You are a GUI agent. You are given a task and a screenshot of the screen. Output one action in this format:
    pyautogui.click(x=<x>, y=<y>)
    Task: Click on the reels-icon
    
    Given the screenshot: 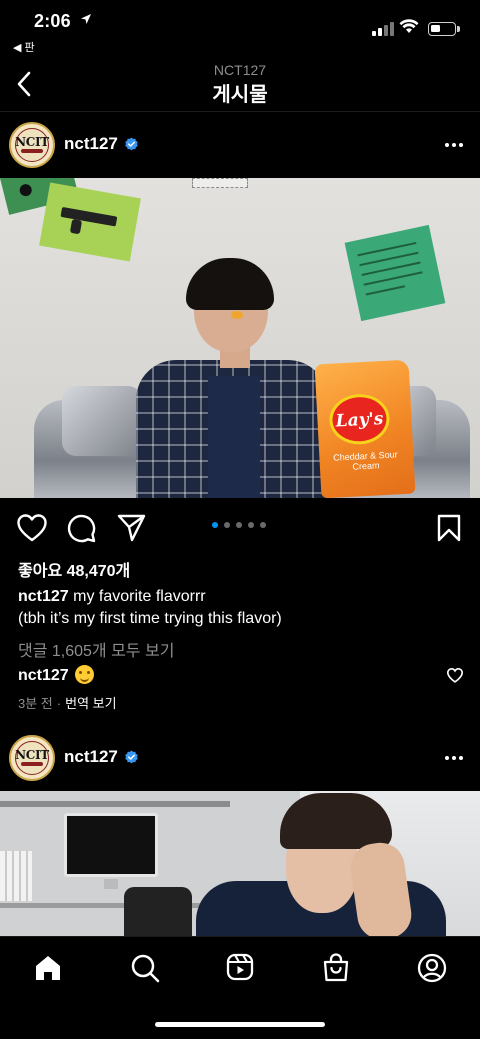 What is the action you would take?
    pyautogui.click(x=240, y=967)
    